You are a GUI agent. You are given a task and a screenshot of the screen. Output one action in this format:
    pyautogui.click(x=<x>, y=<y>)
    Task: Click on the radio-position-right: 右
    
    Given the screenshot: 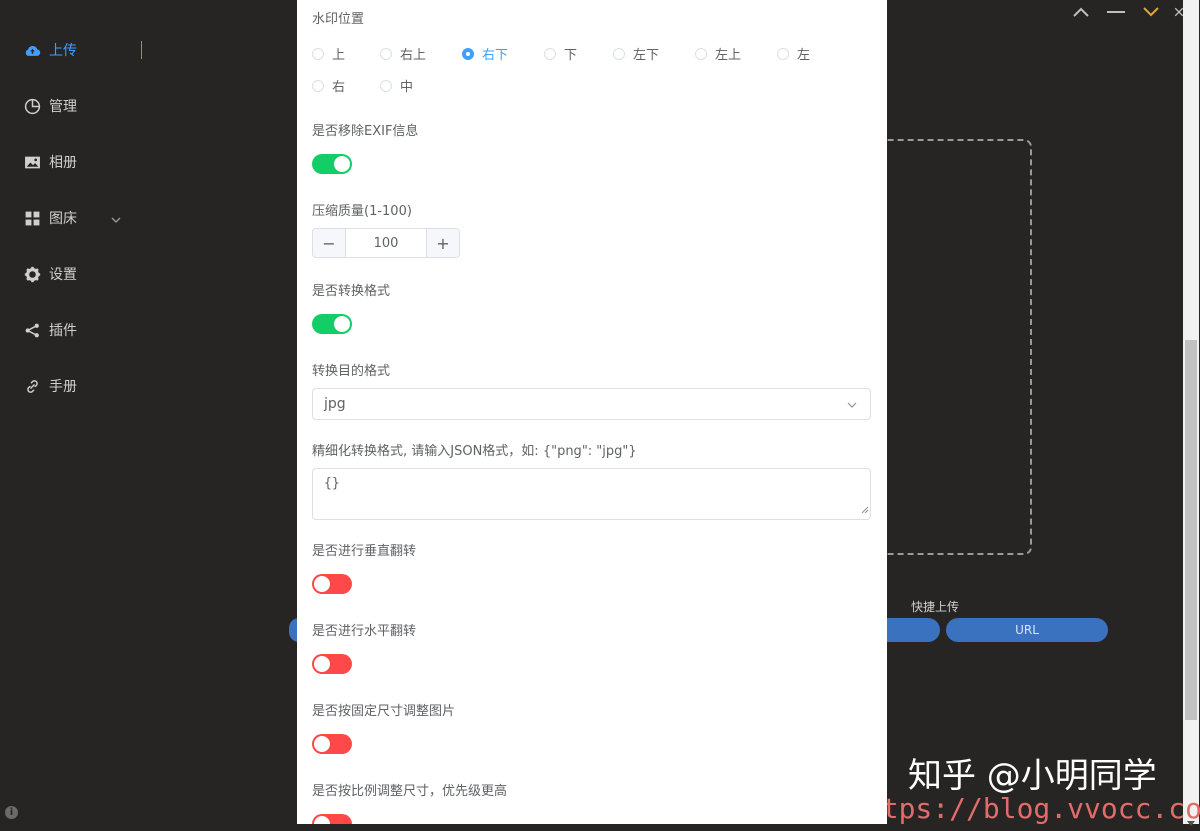 What is the action you would take?
    pyautogui.click(x=328, y=85)
    